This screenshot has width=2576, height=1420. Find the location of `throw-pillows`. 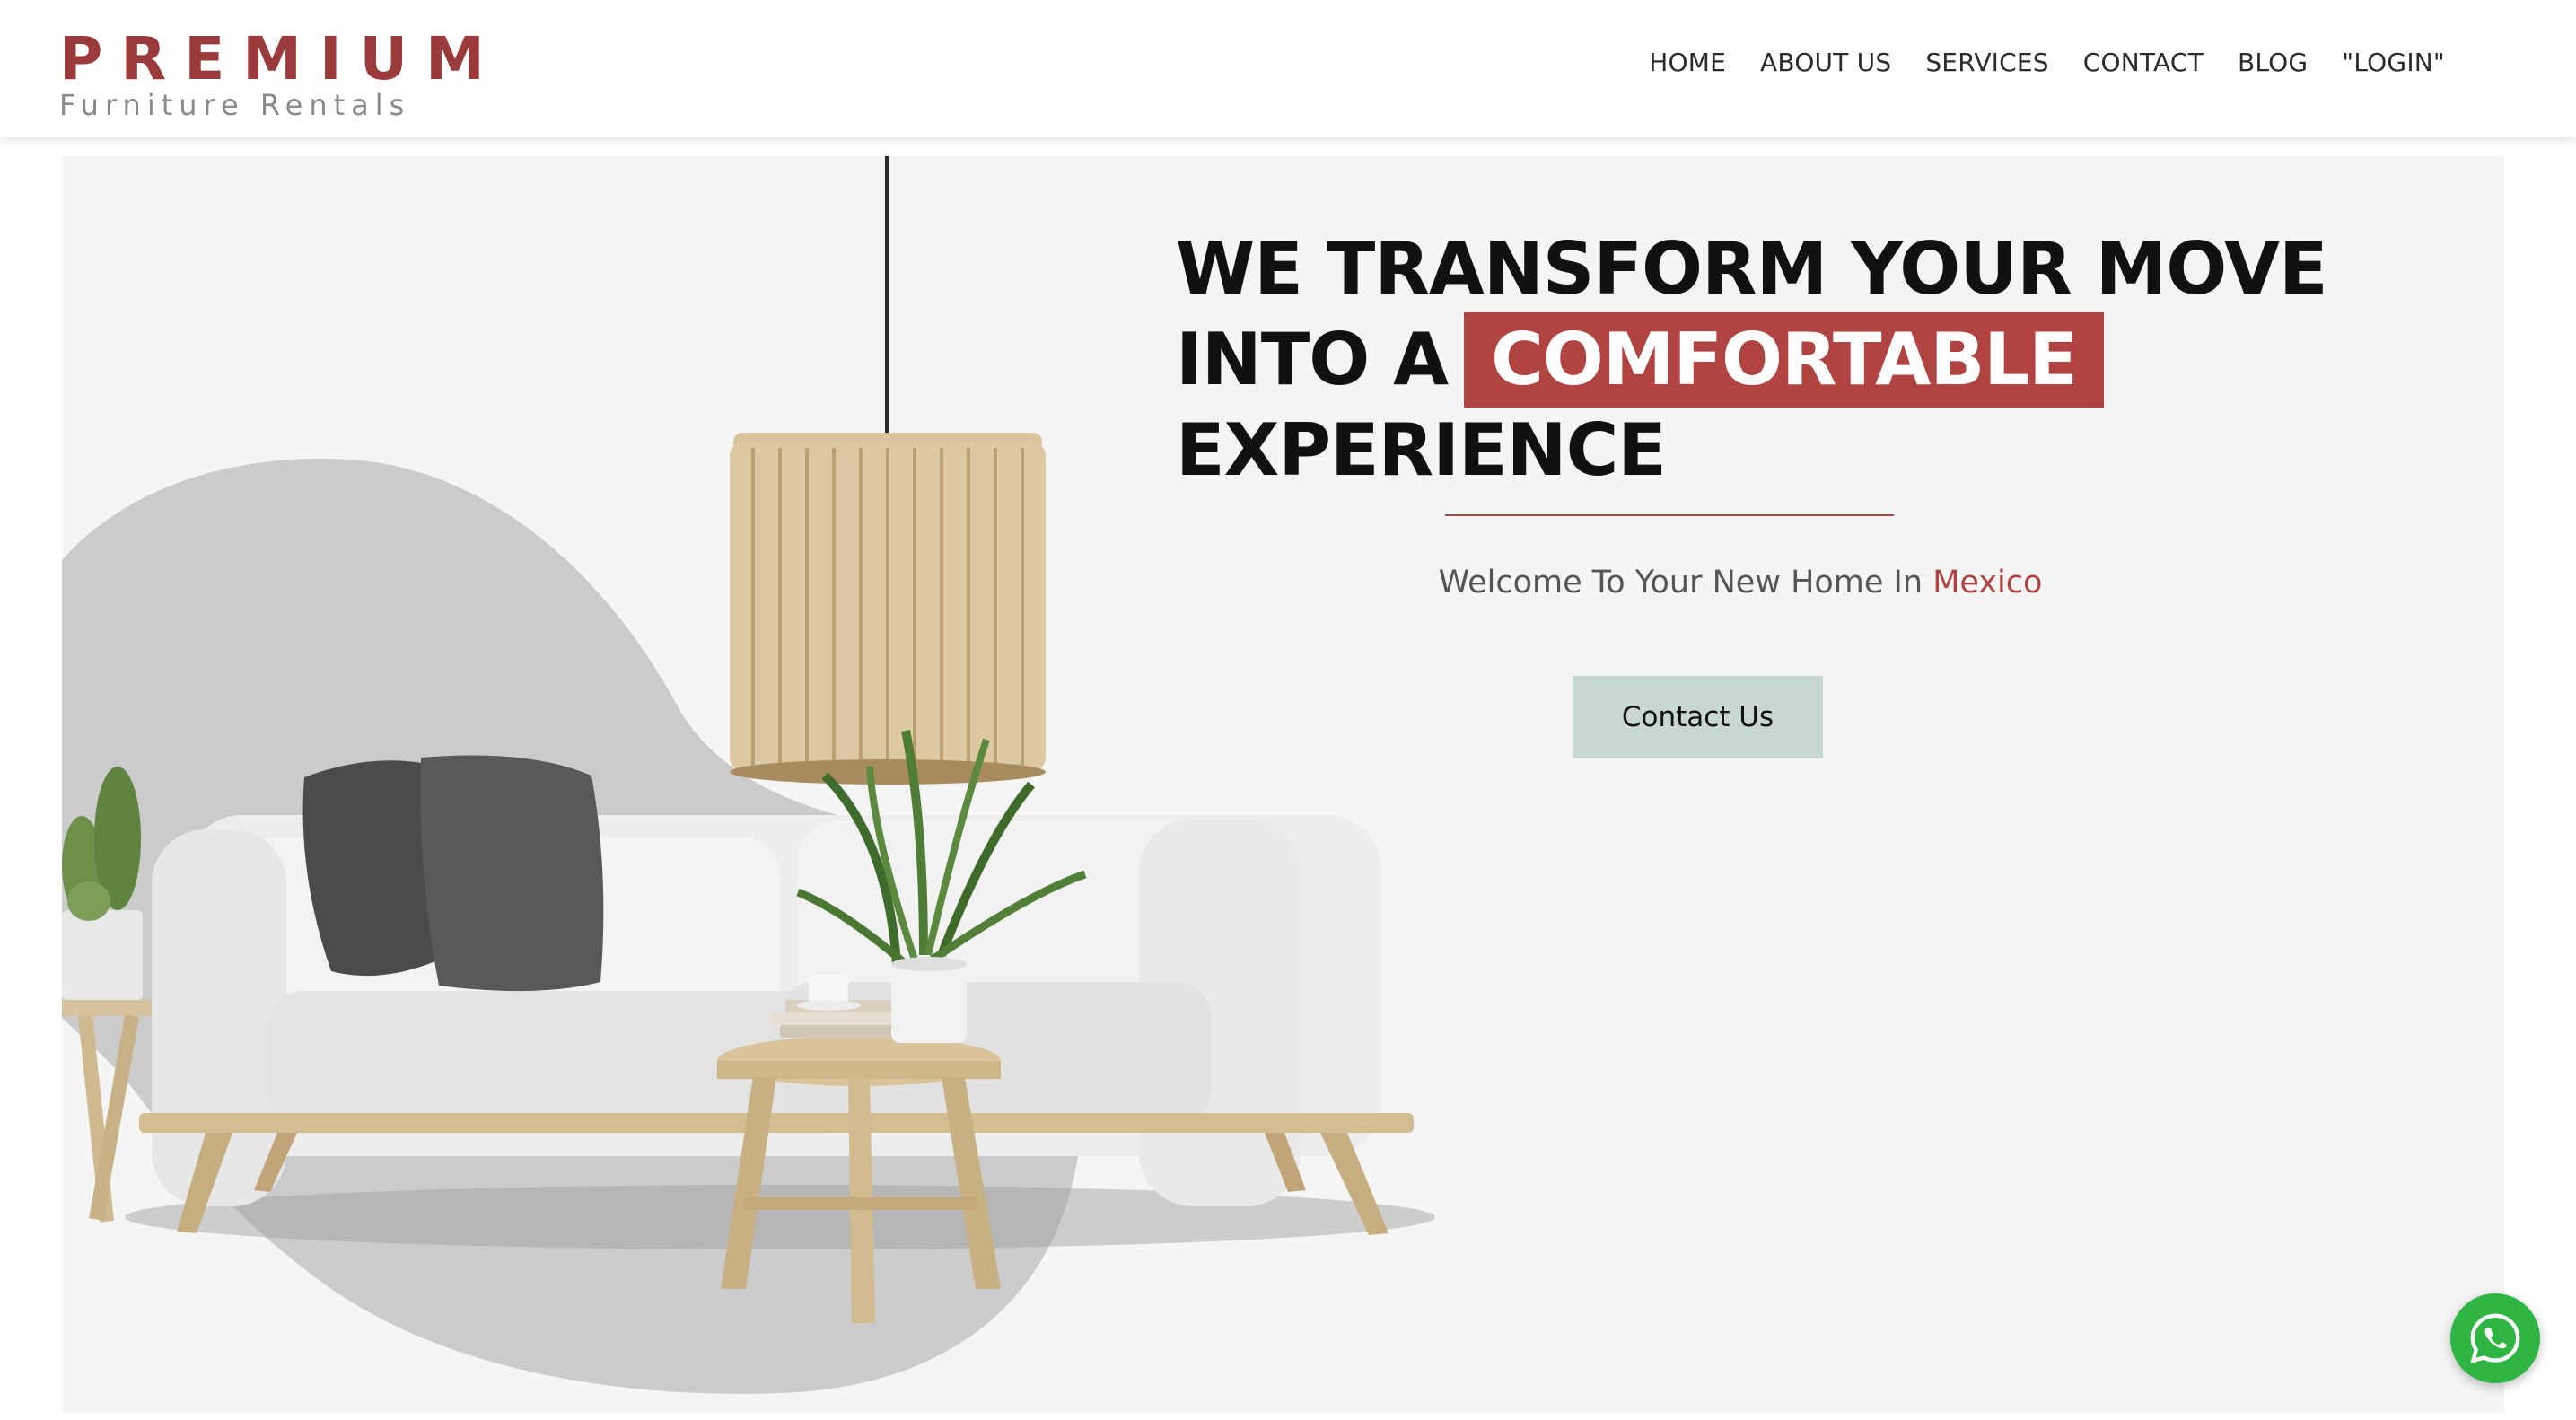

throw-pillows is located at coordinates (453, 873).